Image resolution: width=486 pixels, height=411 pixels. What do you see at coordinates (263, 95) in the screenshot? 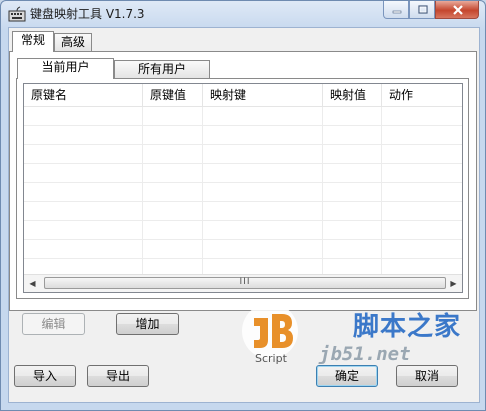
I see `column-header-mapped-key: 映射键` at bounding box center [263, 95].